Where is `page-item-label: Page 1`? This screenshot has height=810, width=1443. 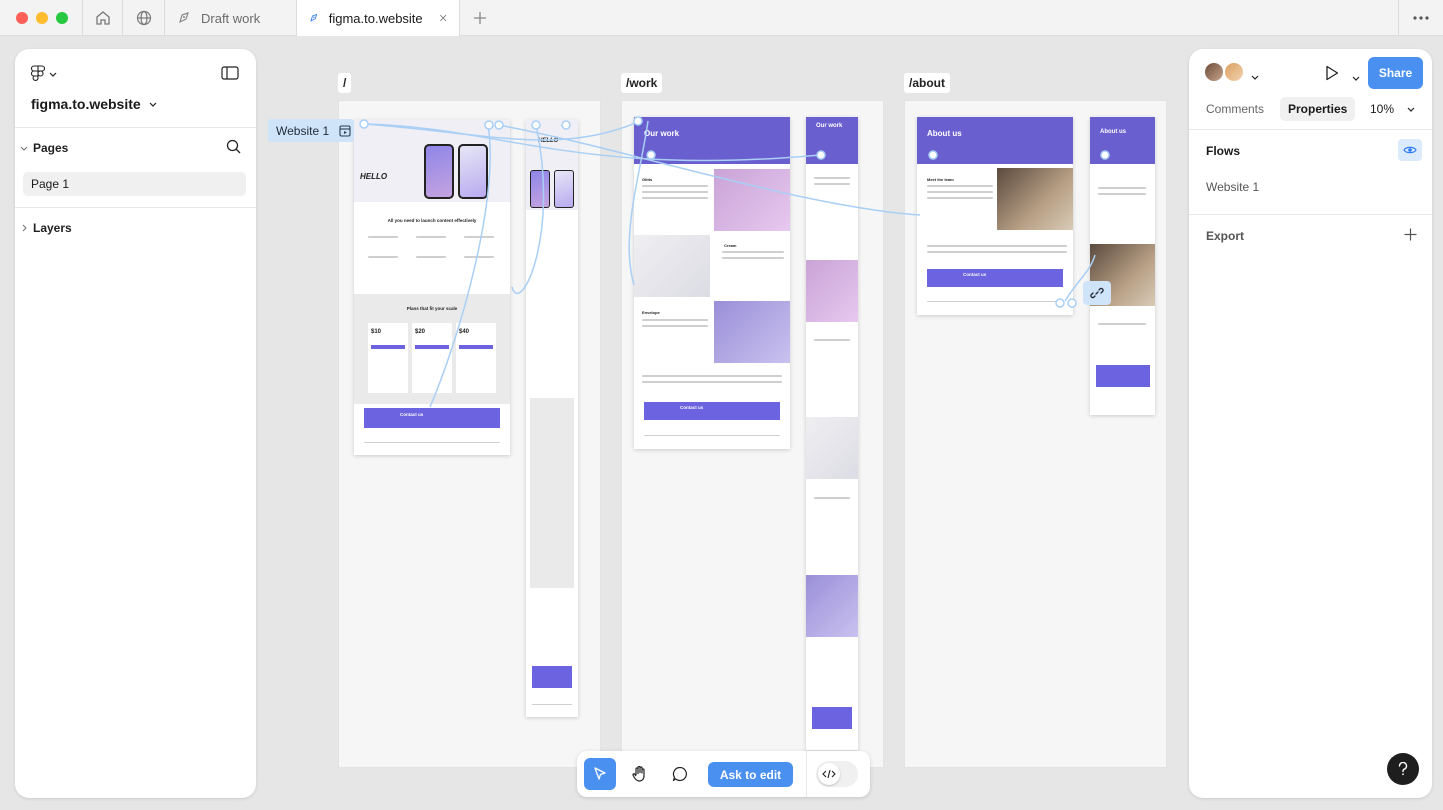 page-item-label: Page 1 is located at coordinates (50, 184).